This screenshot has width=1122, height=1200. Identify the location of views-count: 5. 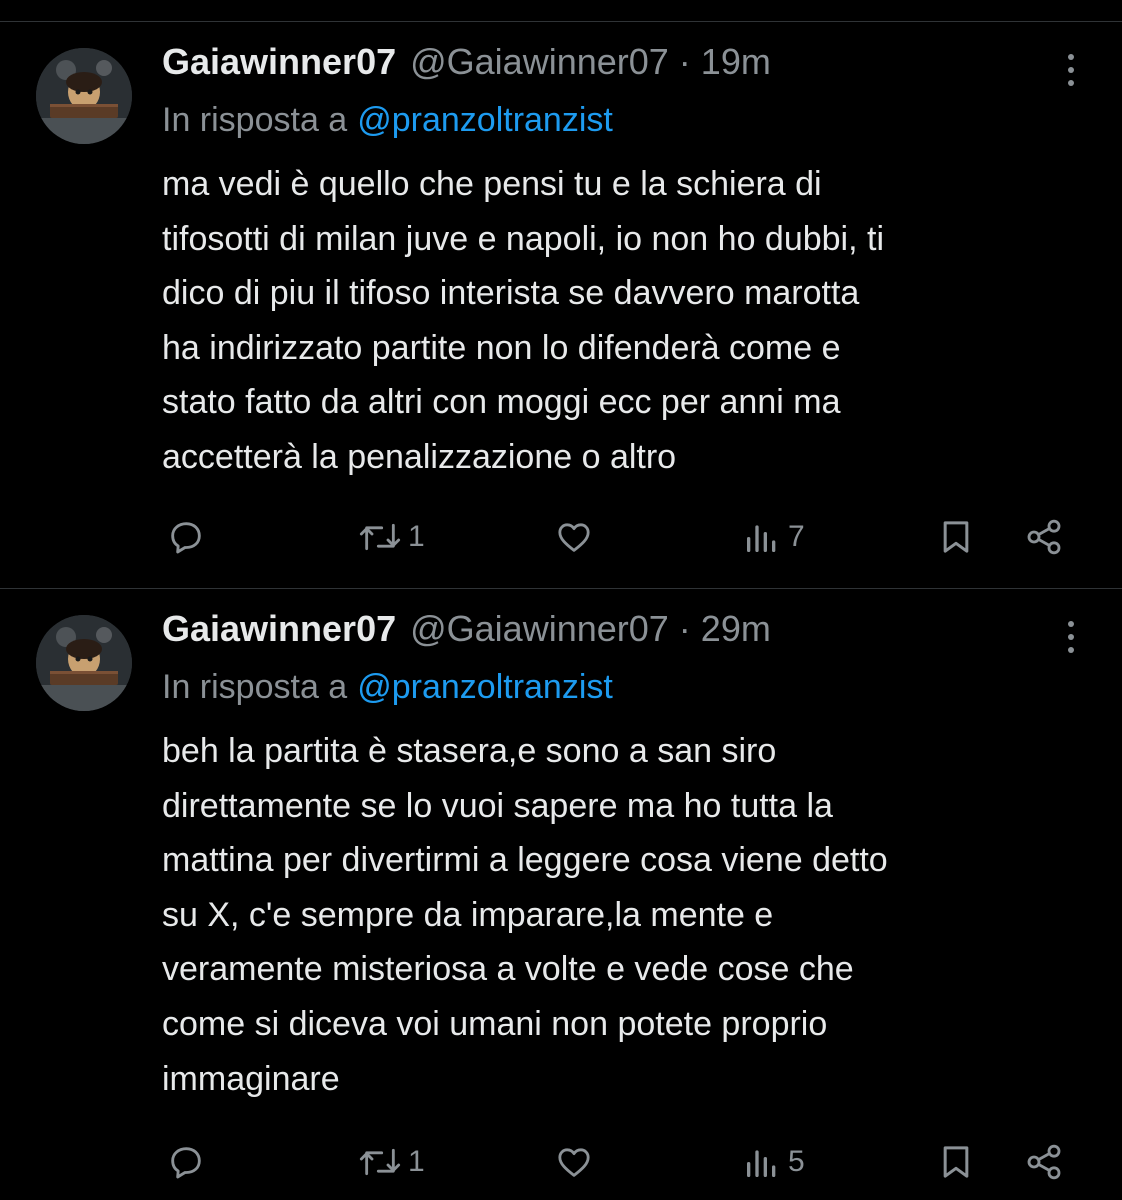
(796, 1161).